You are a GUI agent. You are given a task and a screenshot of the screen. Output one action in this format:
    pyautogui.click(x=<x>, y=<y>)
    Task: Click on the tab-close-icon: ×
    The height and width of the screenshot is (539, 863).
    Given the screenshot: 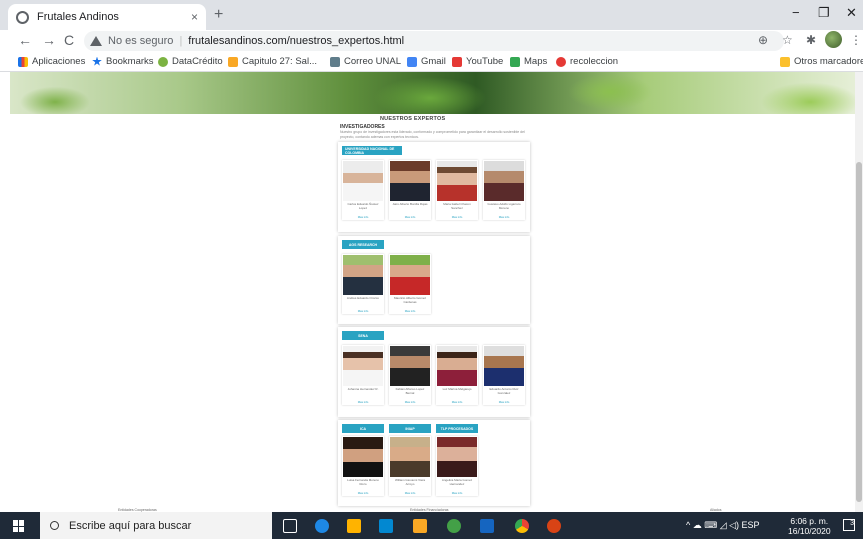 What is the action you would take?
    pyautogui.click(x=194, y=17)
    